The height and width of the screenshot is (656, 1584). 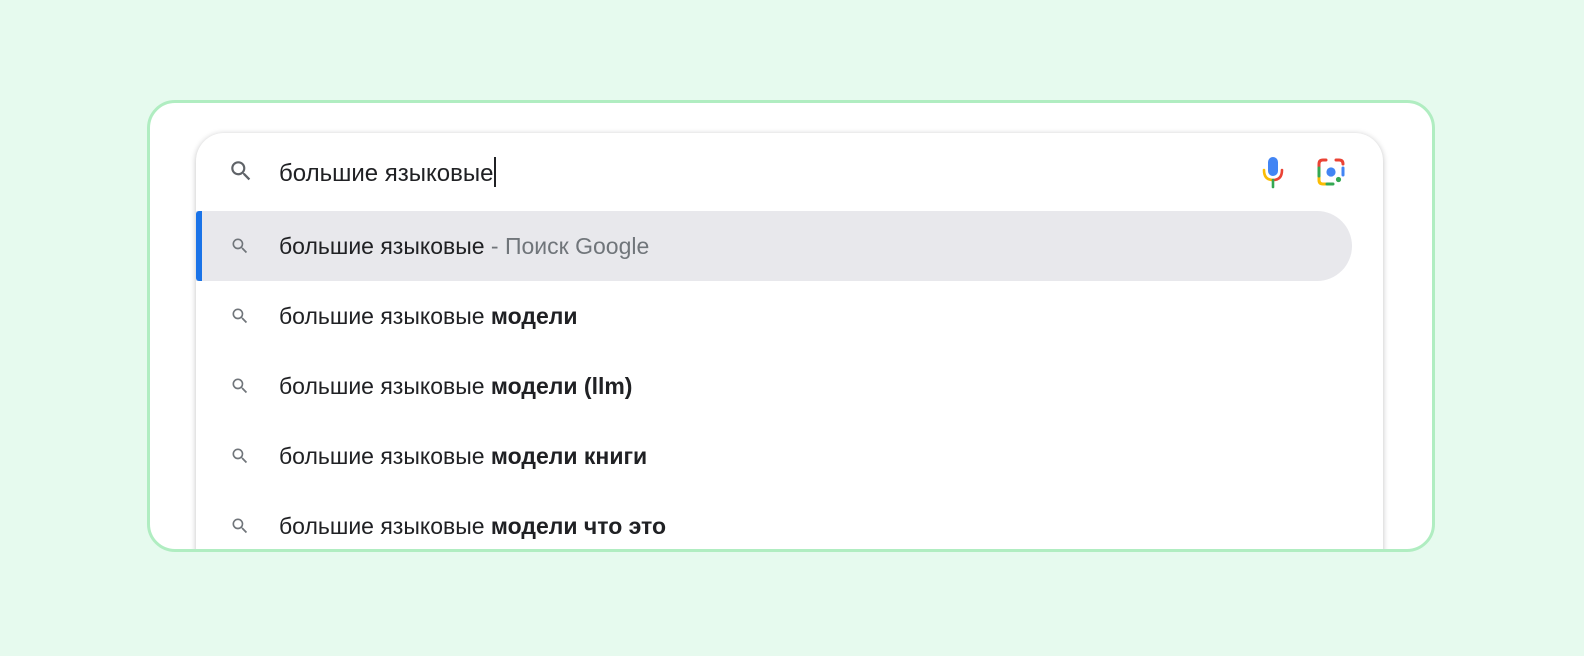 What do you see at coordinates (774, 316) in the screenshot?
I see `suggestion-item: большие языковые модели` at bounding box center [774, 316].